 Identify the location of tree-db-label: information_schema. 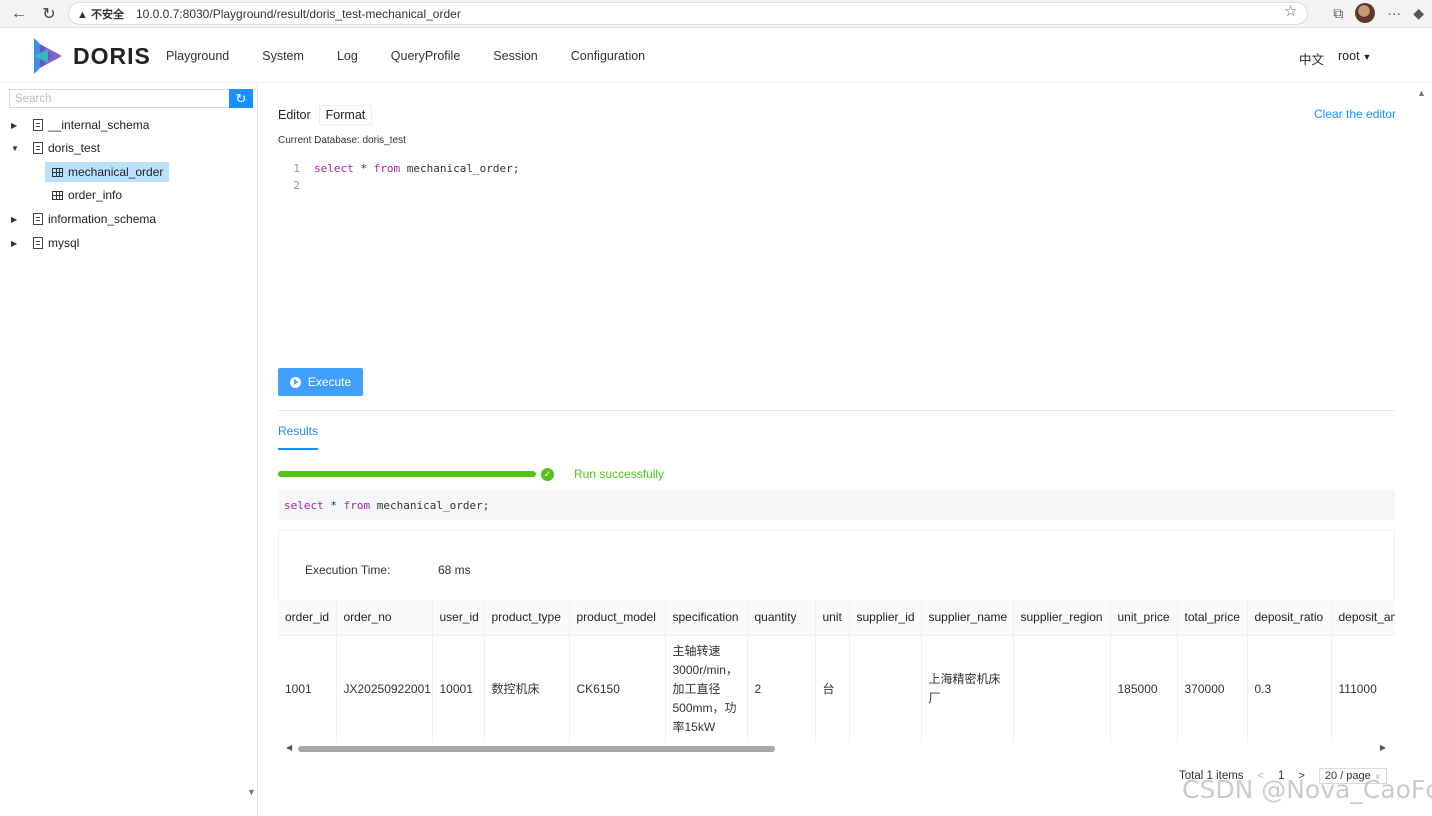
(102, 219).